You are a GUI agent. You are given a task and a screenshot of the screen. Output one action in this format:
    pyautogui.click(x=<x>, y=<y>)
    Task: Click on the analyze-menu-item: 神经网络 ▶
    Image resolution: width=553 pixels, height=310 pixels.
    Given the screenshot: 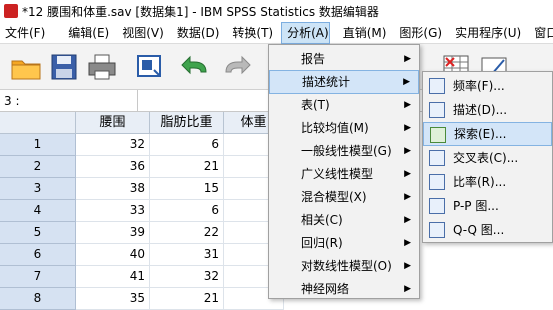 What is the action you would take?
    pyautogui.click(x=344, y=289)
    